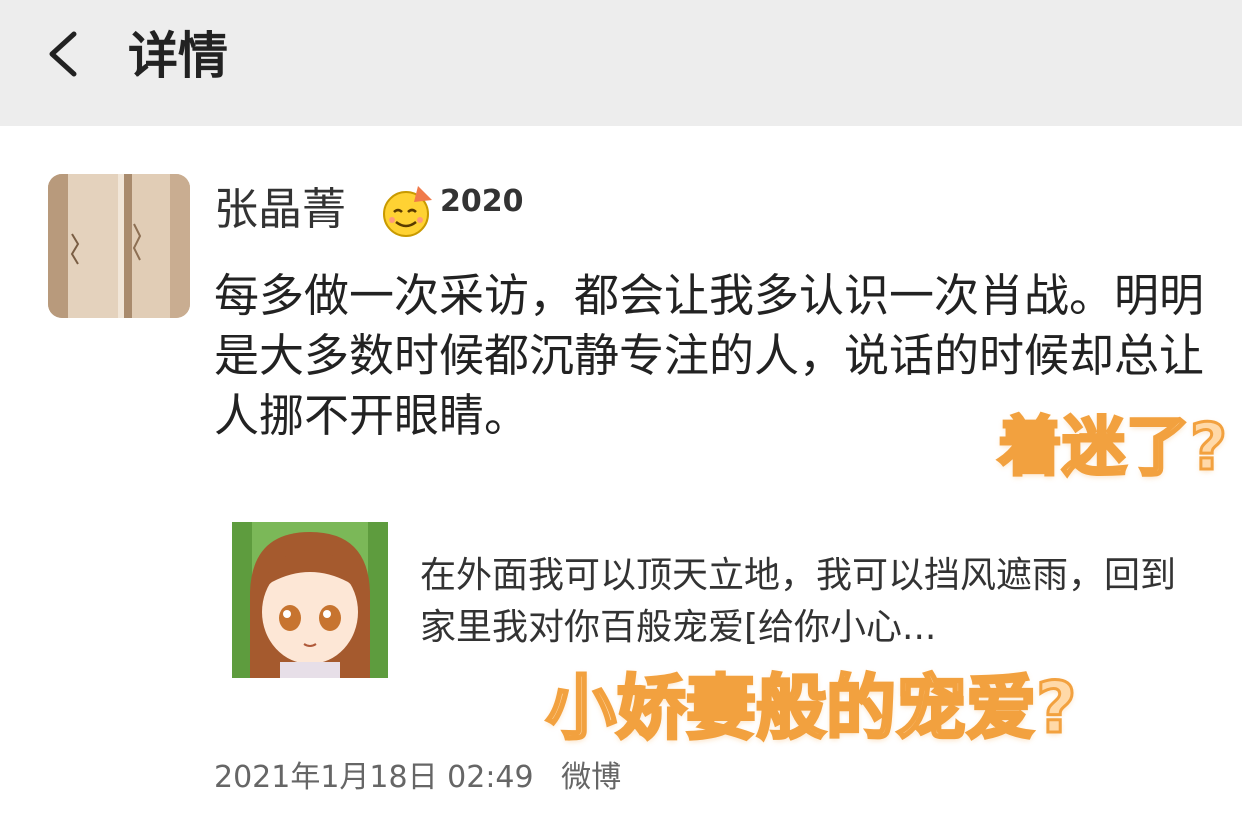  I want to click on back-button, so click(66, 54).